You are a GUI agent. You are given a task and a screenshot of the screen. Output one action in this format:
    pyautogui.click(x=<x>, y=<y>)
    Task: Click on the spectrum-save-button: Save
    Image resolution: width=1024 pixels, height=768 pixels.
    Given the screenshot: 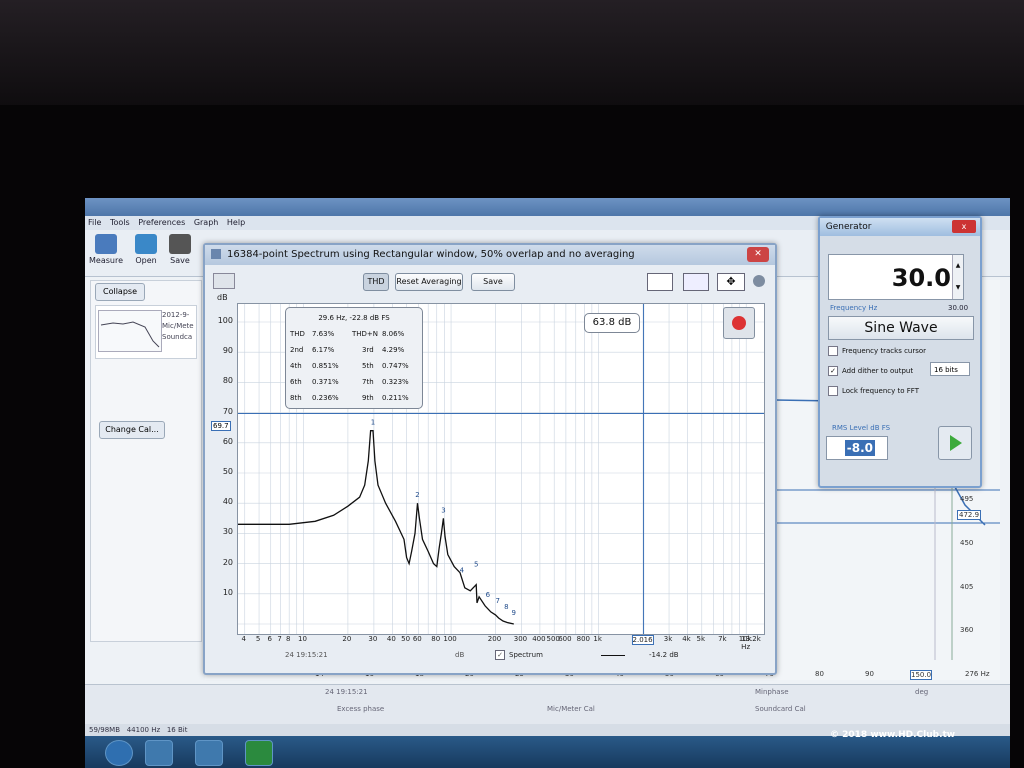 What is the action you would take?
    pyautogui.click(x=493, y=282)
    